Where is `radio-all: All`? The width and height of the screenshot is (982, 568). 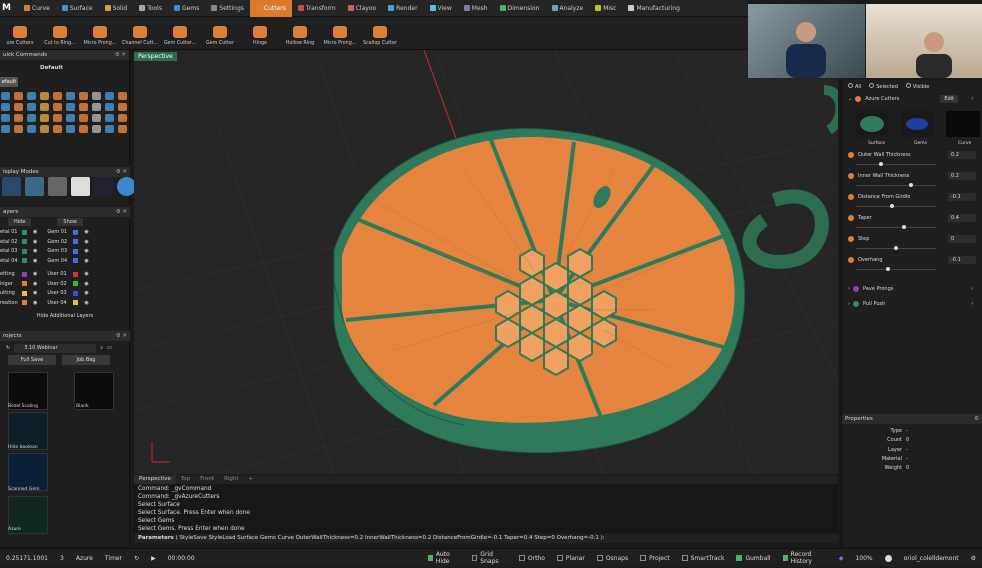 radio-all: All is located at coordinates (854, 86).